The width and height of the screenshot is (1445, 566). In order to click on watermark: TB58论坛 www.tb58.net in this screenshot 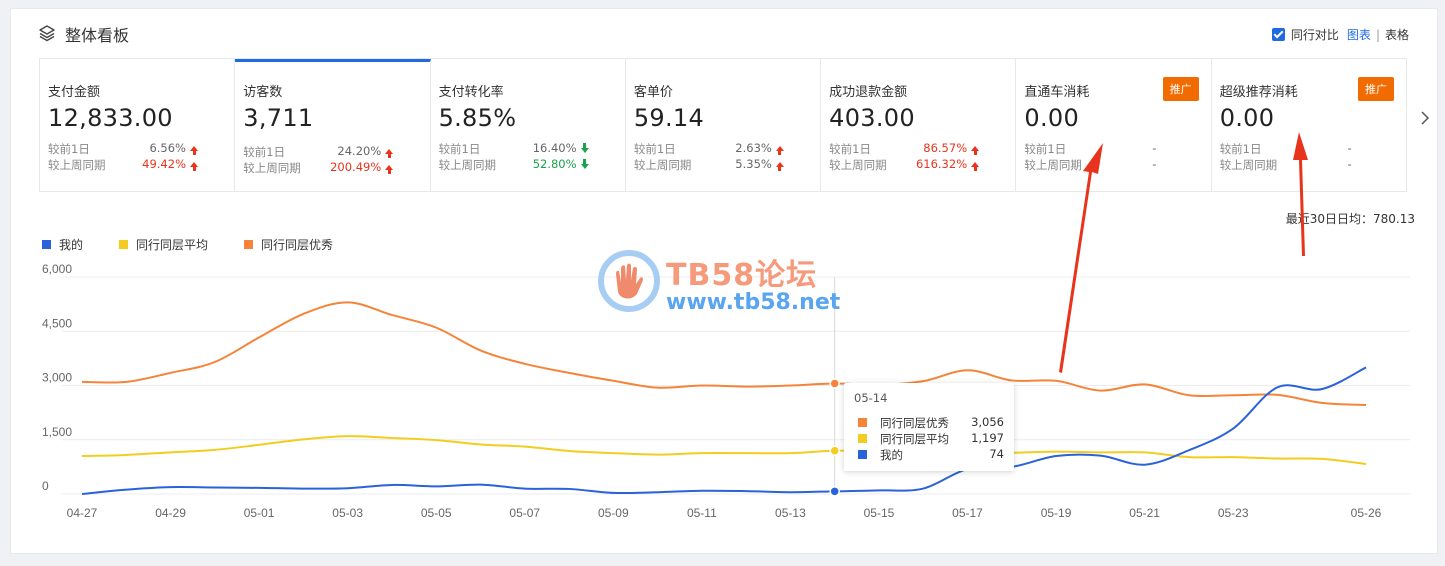, I will do `click(726, 283)`.